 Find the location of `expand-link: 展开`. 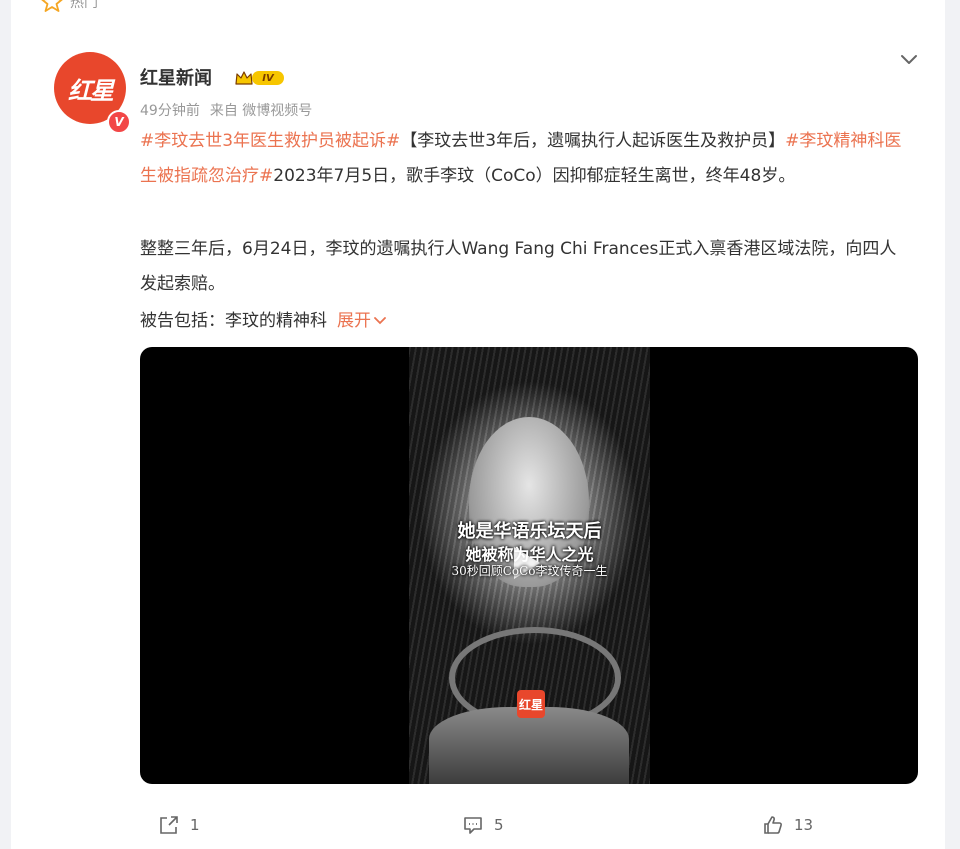

expand-link: 展开 is located at coordinates (362, 321).